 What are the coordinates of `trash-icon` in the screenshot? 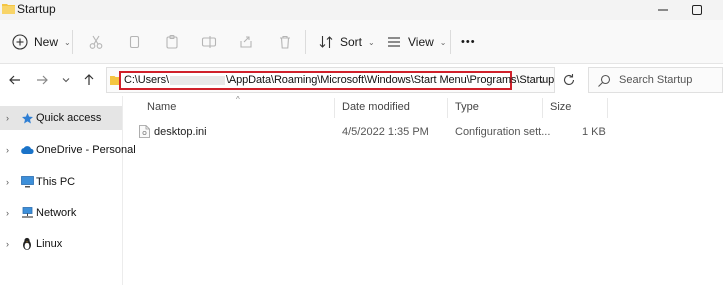 It's located at (285, 42).